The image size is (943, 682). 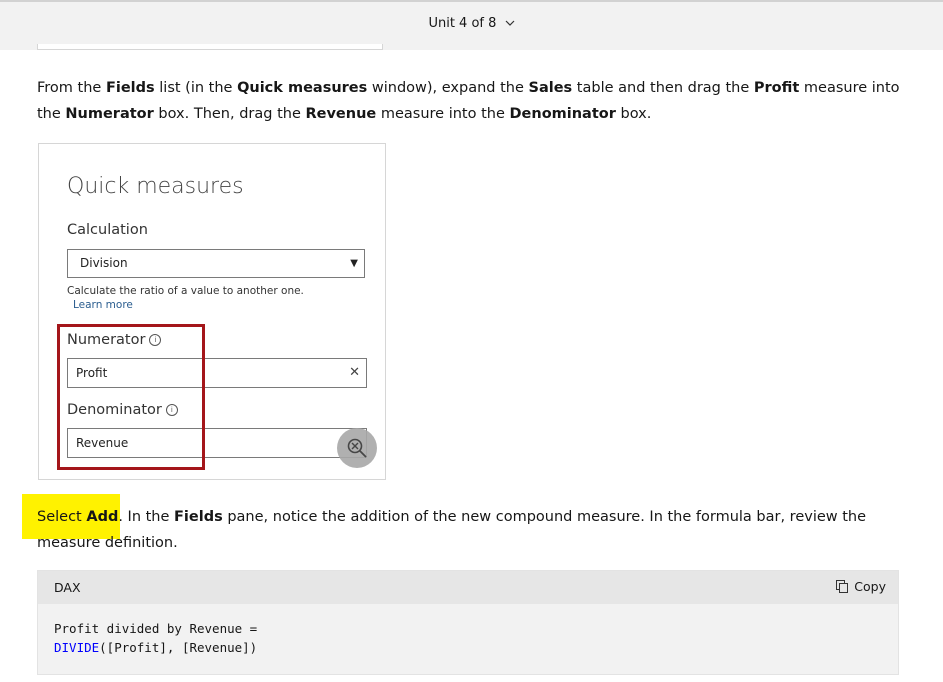 What do you see at coordinates (155, 186) in the screenshot?
I see `quick-measures-title: Quick measures` at bounding box center [155, 186].